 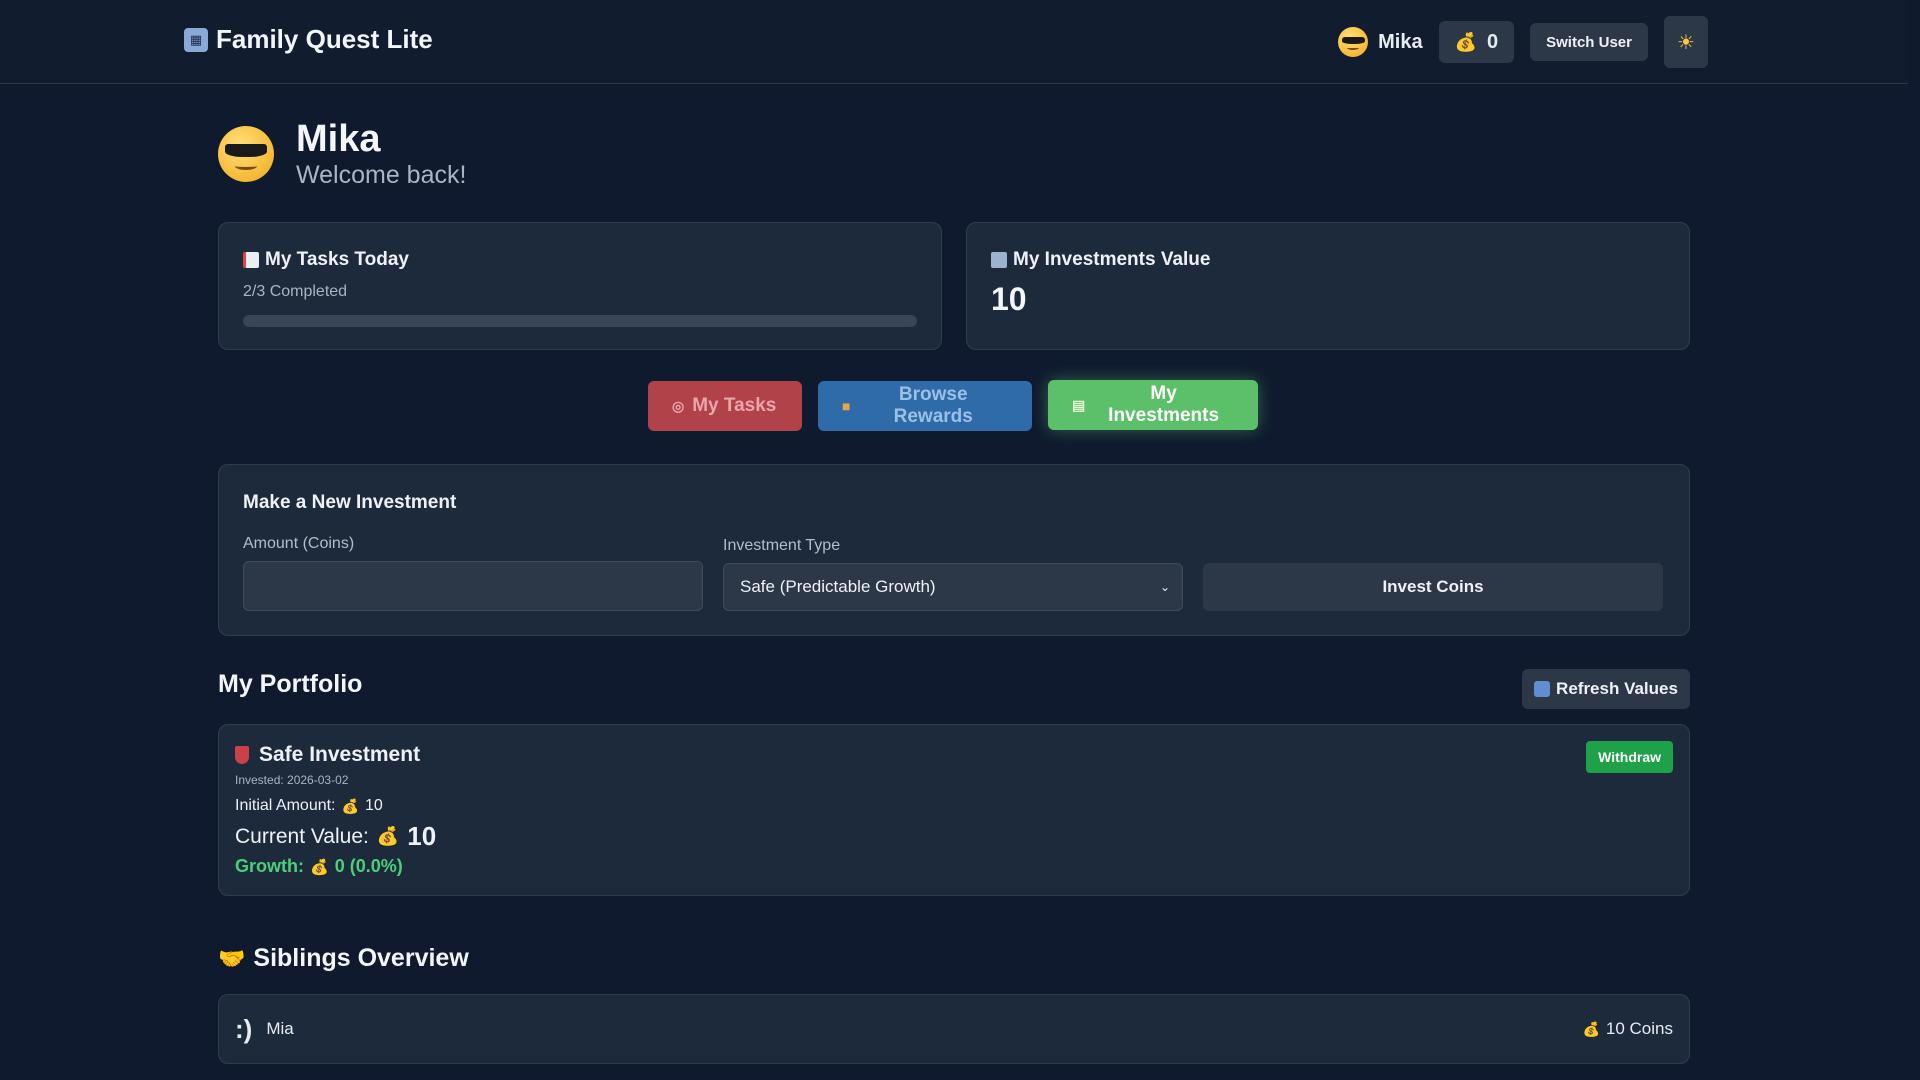 What do you see at coordinates (1009, 299) in the screenshot?
I see `investments-total-value: 10` at bounding box center [1009, 299].